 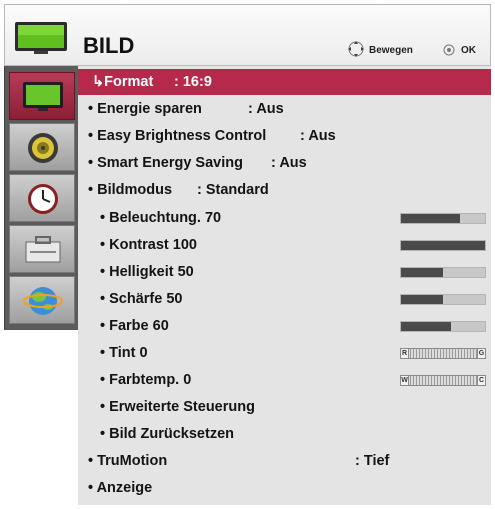 What do you see at coordinates (109, 45) in the screenshot?
I see `page-title: BILD` at bounding box center [109, 45].